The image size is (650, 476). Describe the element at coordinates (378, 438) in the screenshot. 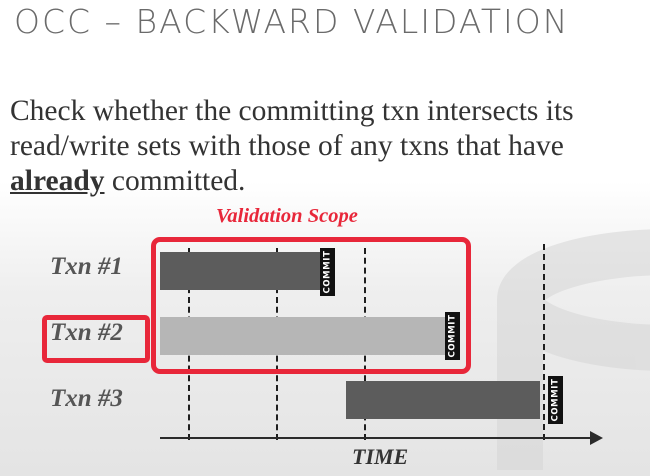

I see `time-axis` at that location.